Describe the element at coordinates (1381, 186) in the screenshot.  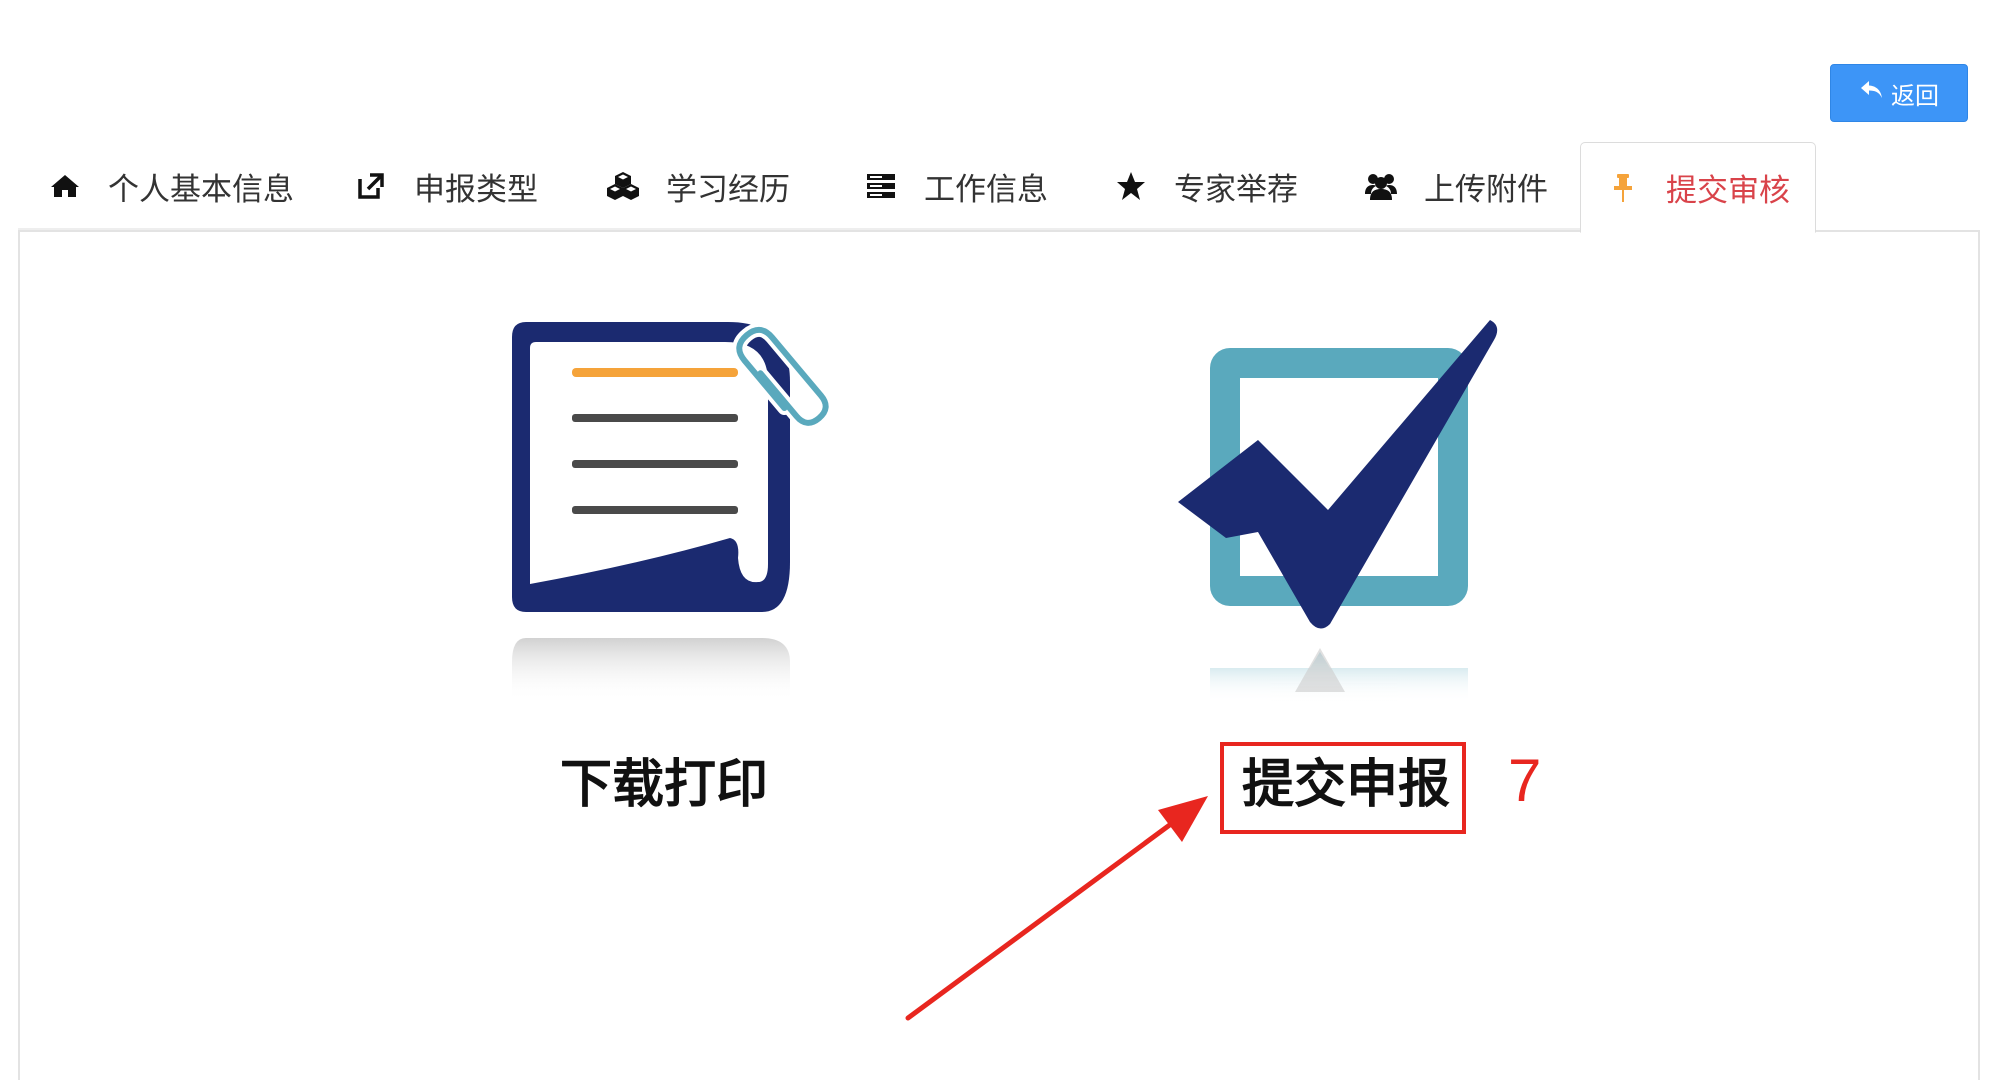
I see `users-icon` at that location.